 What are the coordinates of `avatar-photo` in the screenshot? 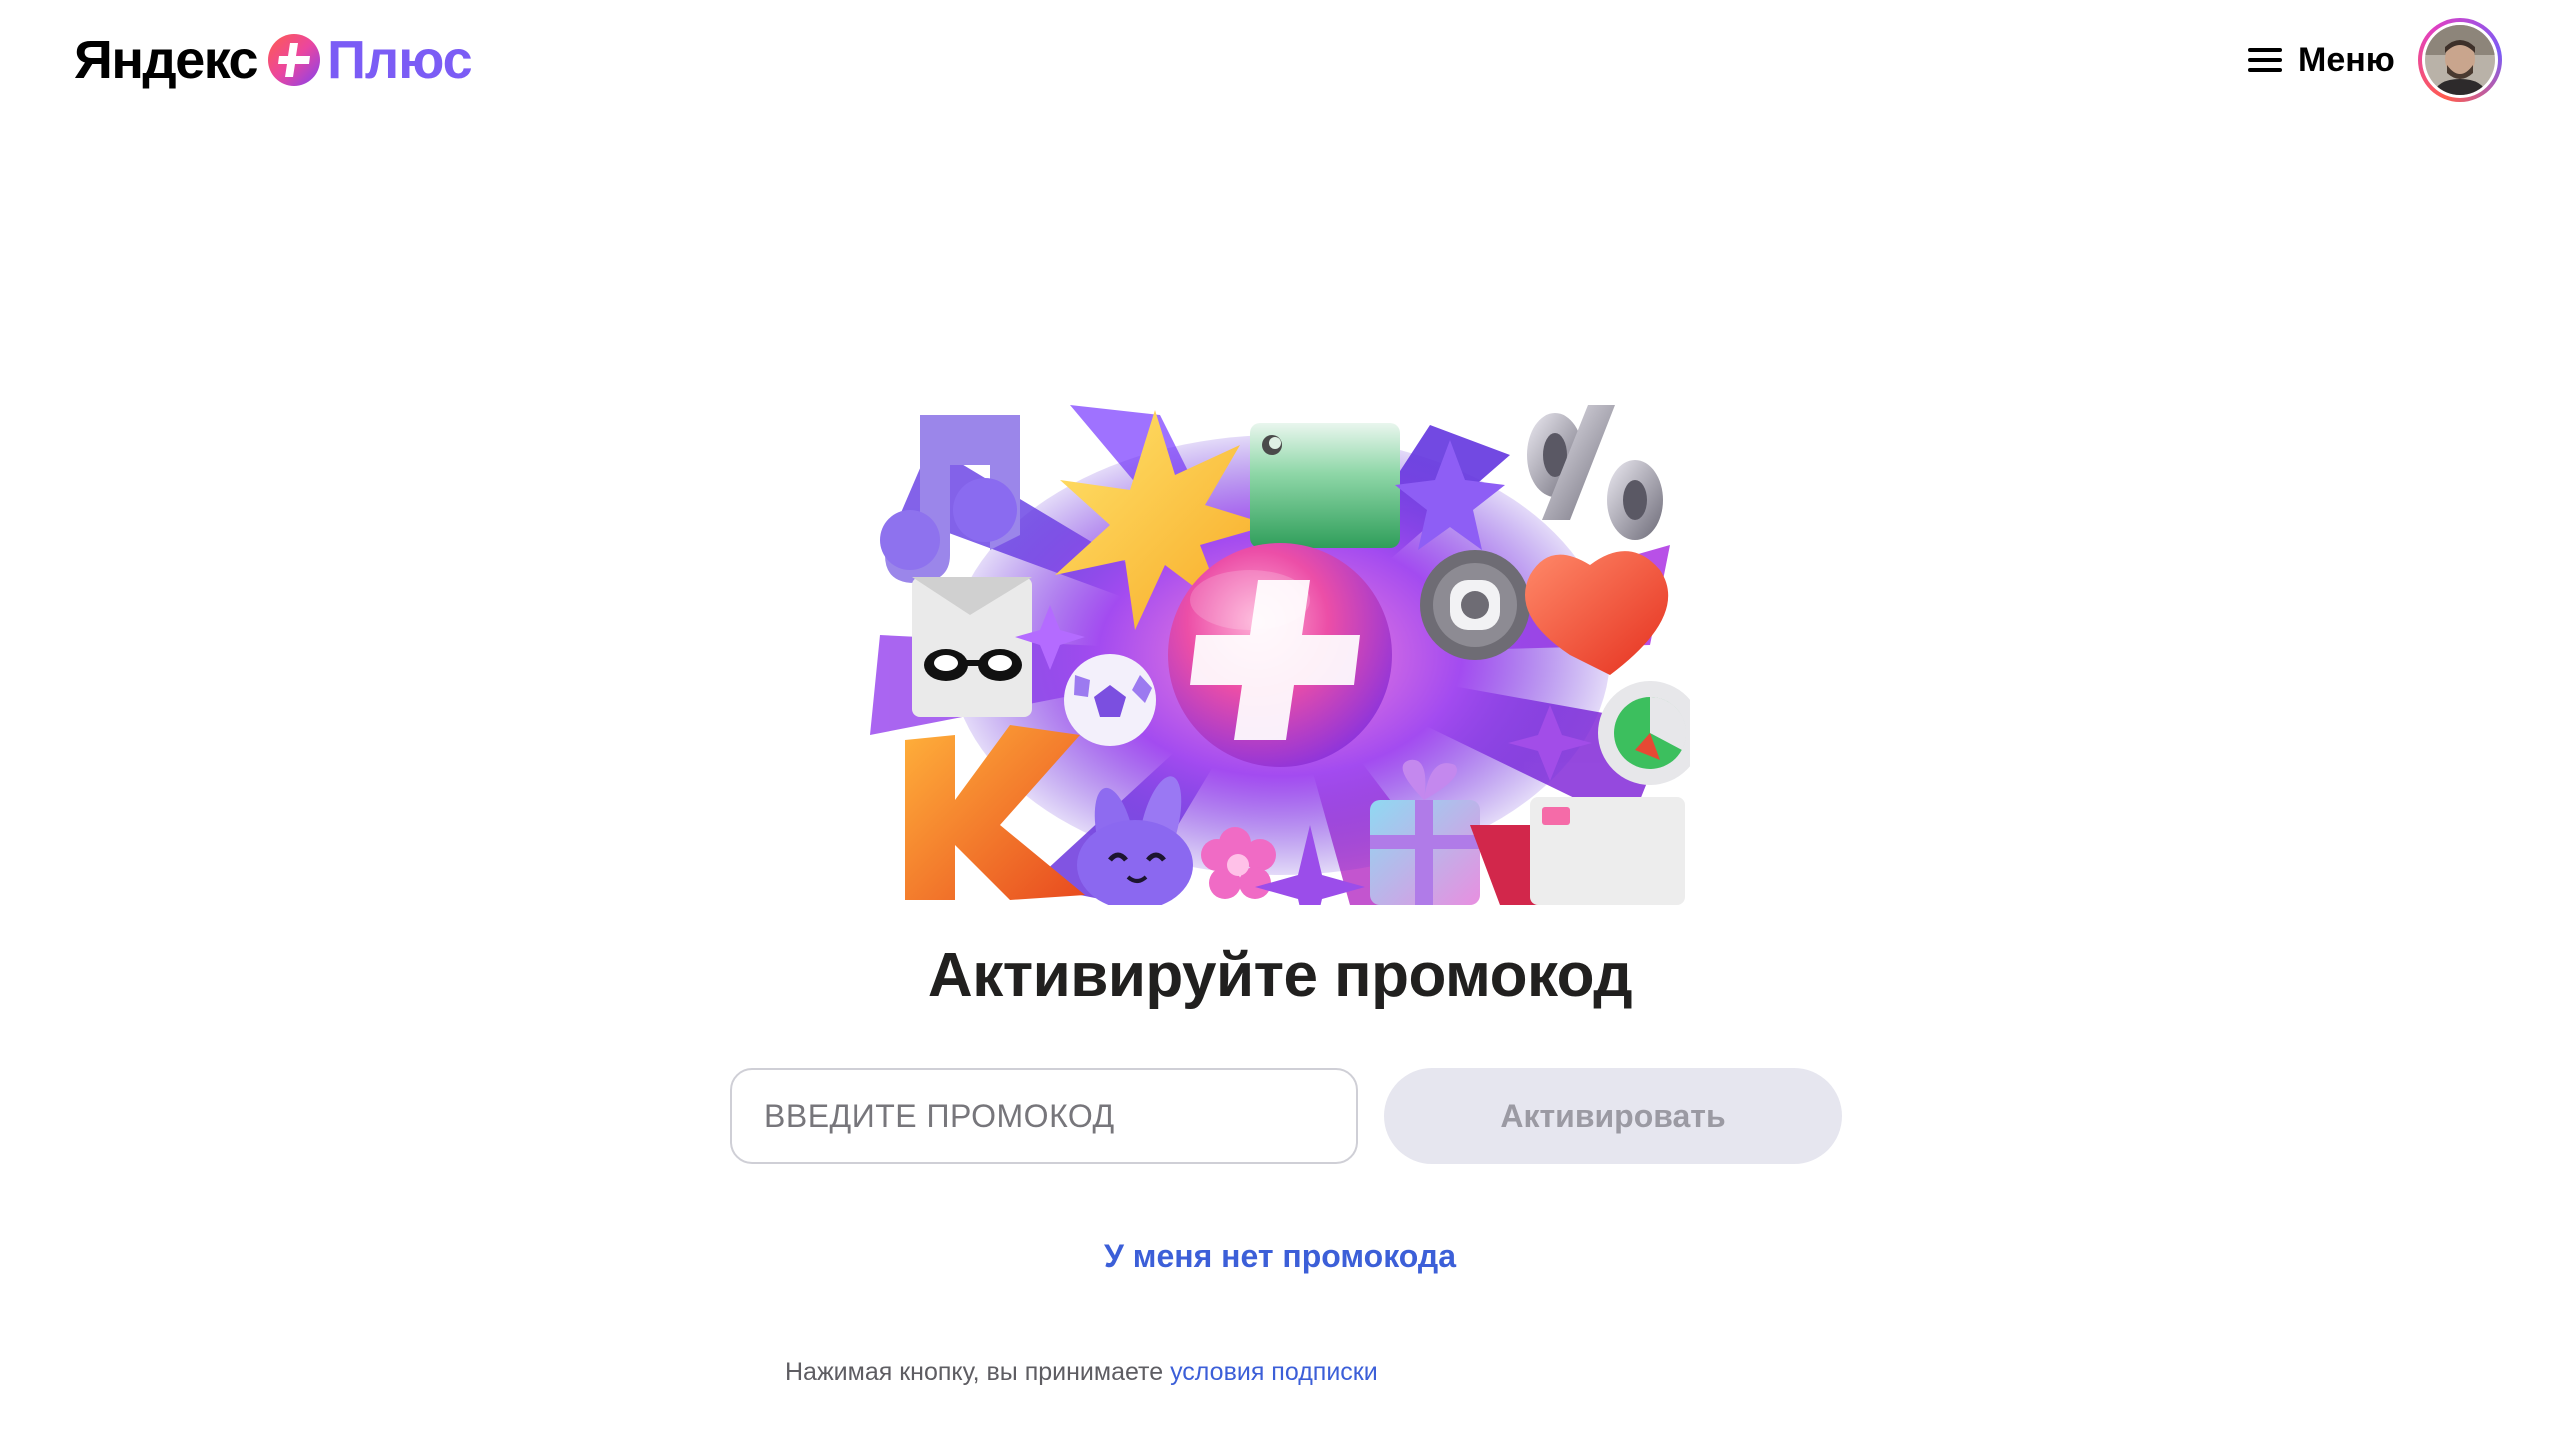 It's located at (2460, 60).